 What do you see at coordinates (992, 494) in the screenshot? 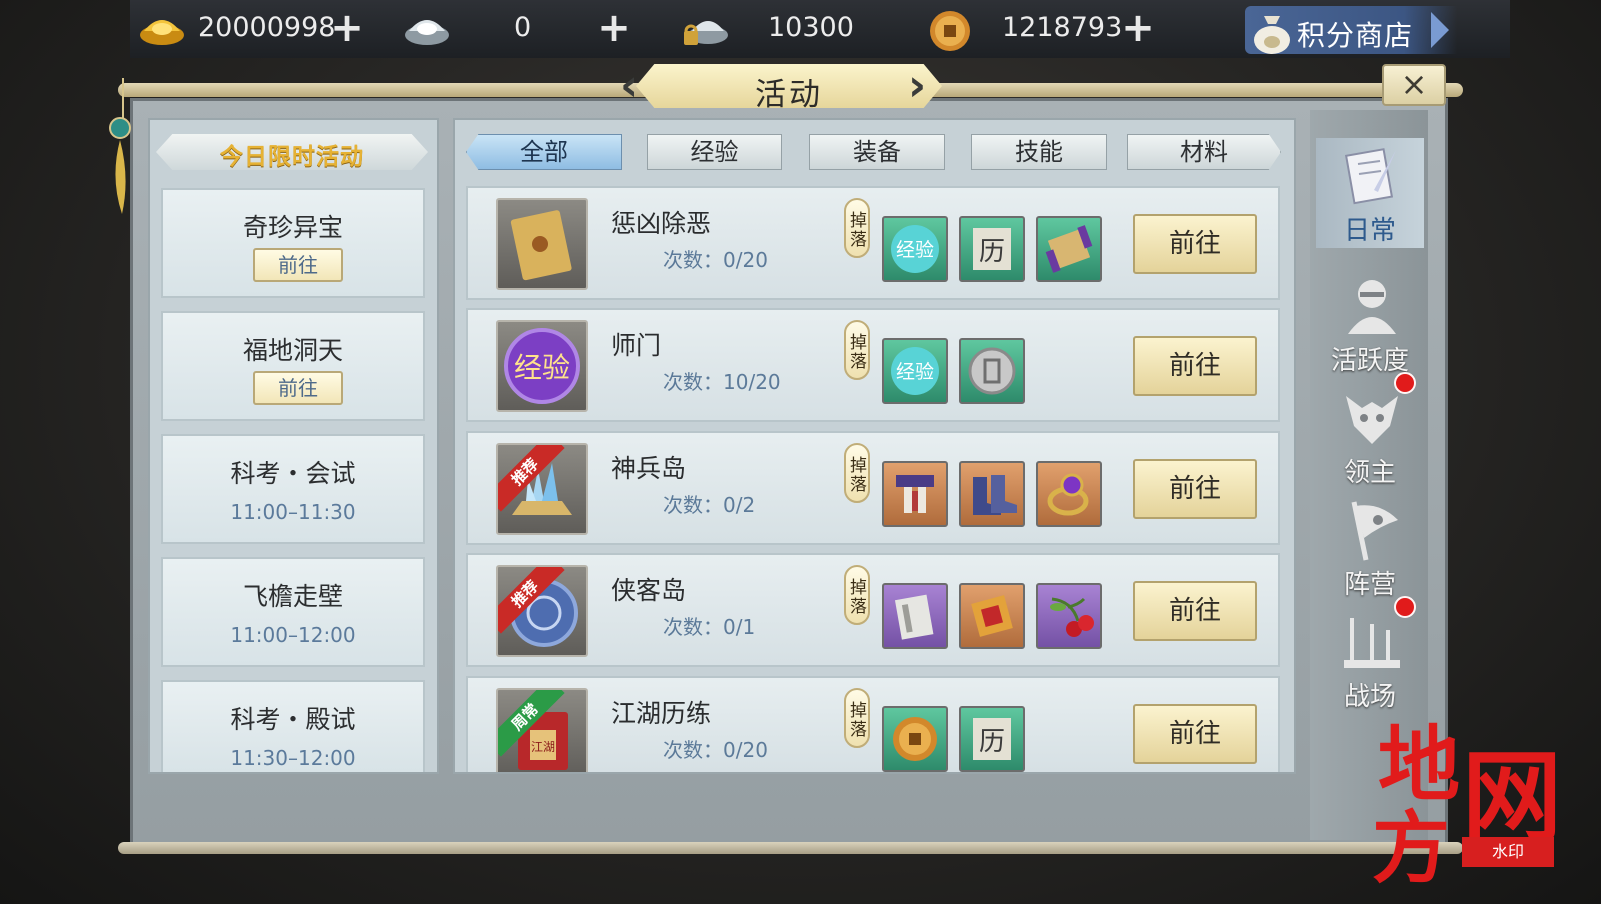
I see `boots-icon` at bounding box center [992, 494].